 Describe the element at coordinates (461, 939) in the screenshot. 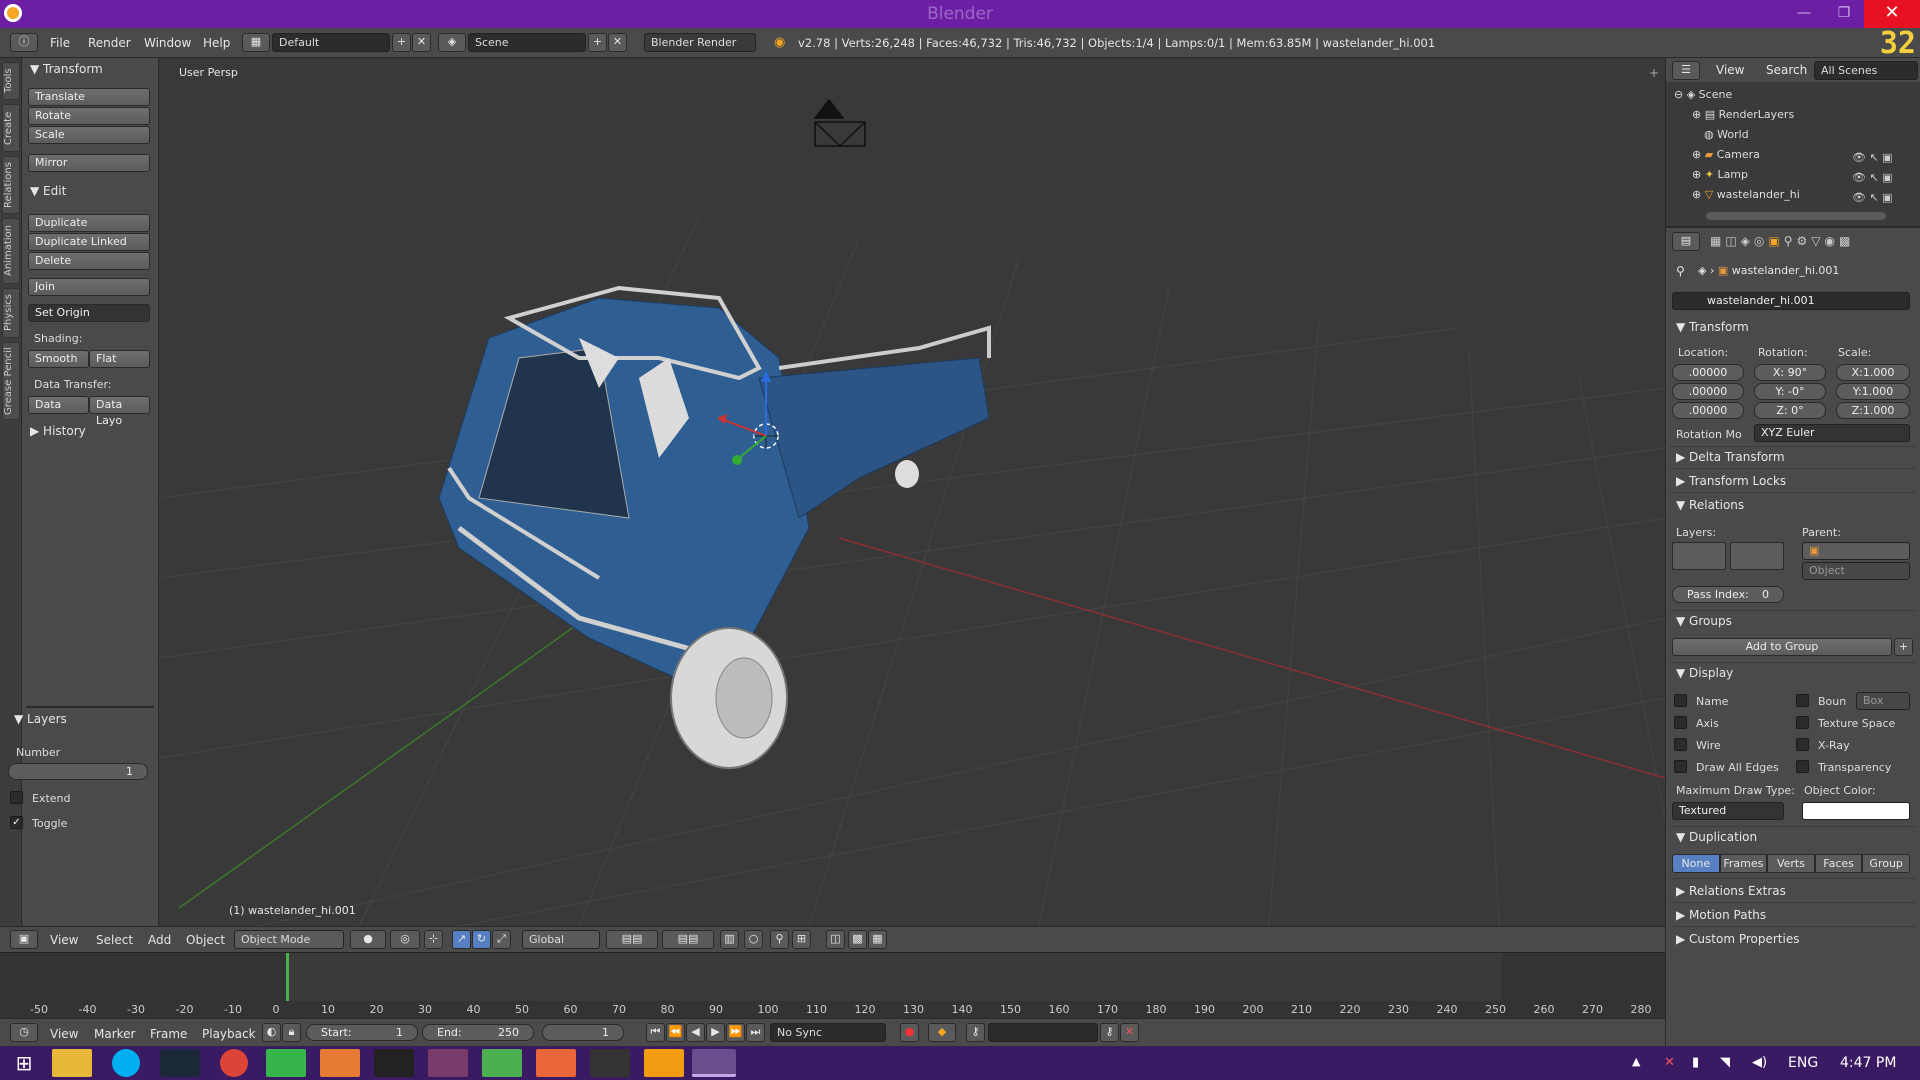

I see `translate-manipulator-icon: ↗` at that location.